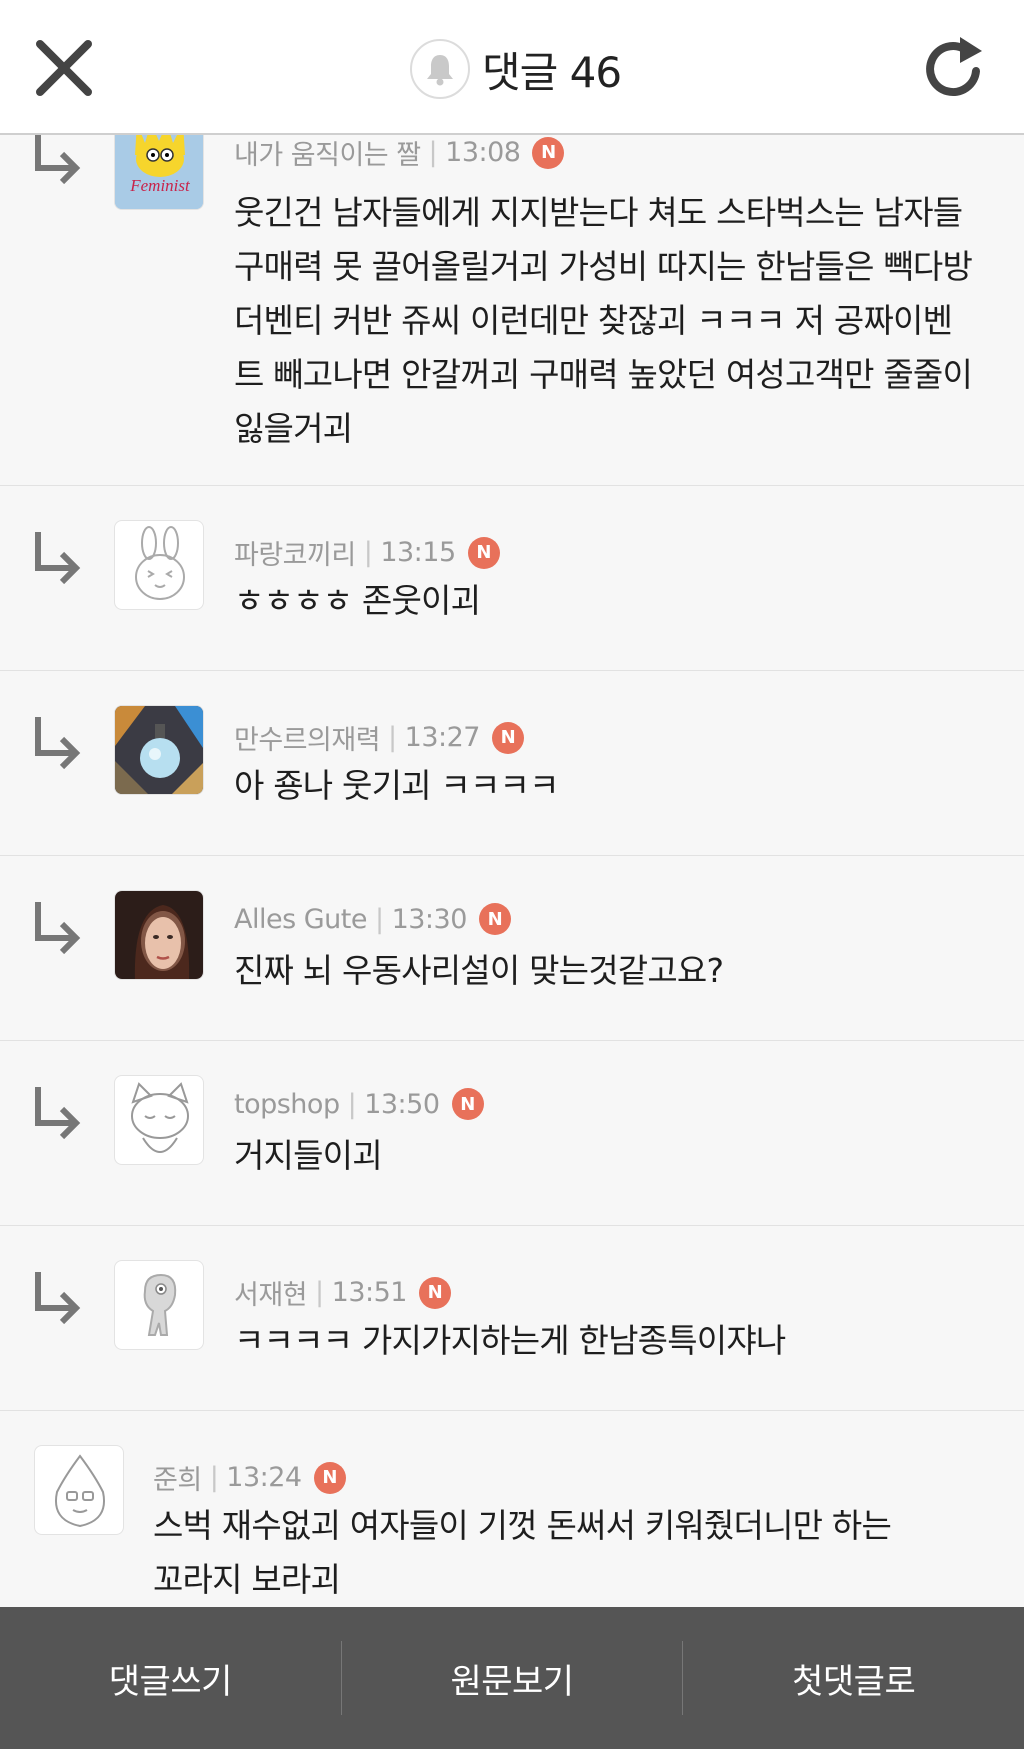 The width and height of the screenshot is (1024, 1749). Describe the element at coordinates (483, 152) in the screenshot. I see `comment-time: 13:08` at that location.